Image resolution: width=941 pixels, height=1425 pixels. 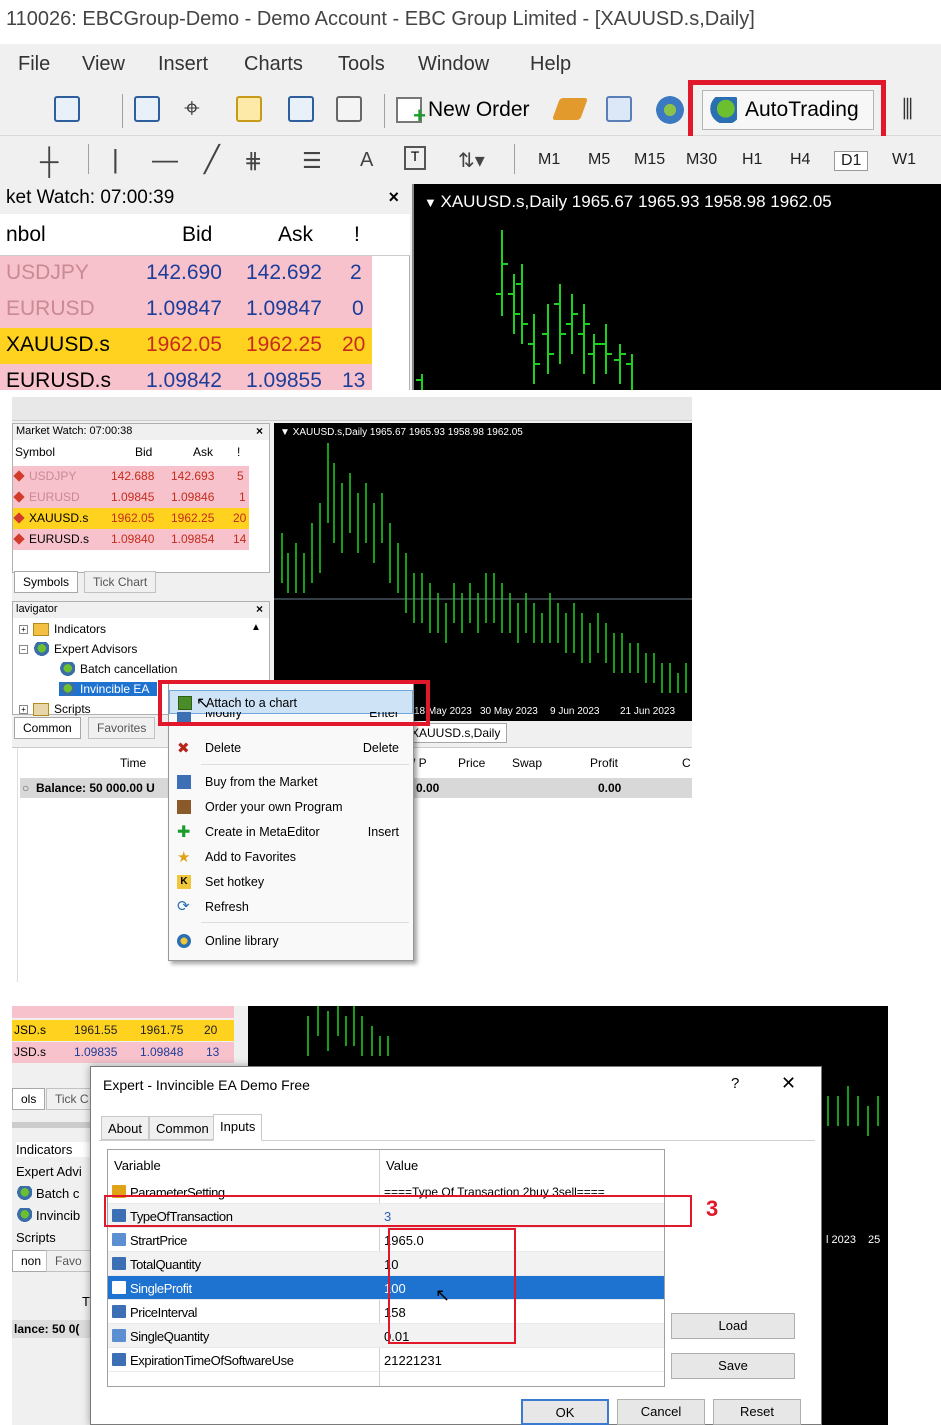 I want to click on crosshair-icon: ⌖, so click(x=192, y=108).